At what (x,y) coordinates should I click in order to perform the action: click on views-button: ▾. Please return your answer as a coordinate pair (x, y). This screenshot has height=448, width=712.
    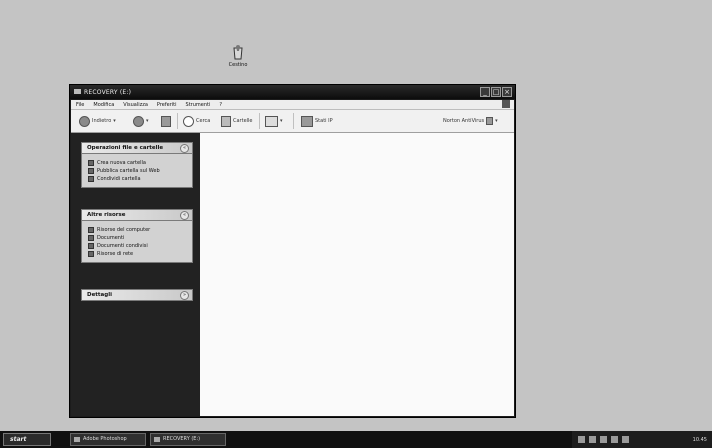
    Looking at the image, I should click on (274, 121).